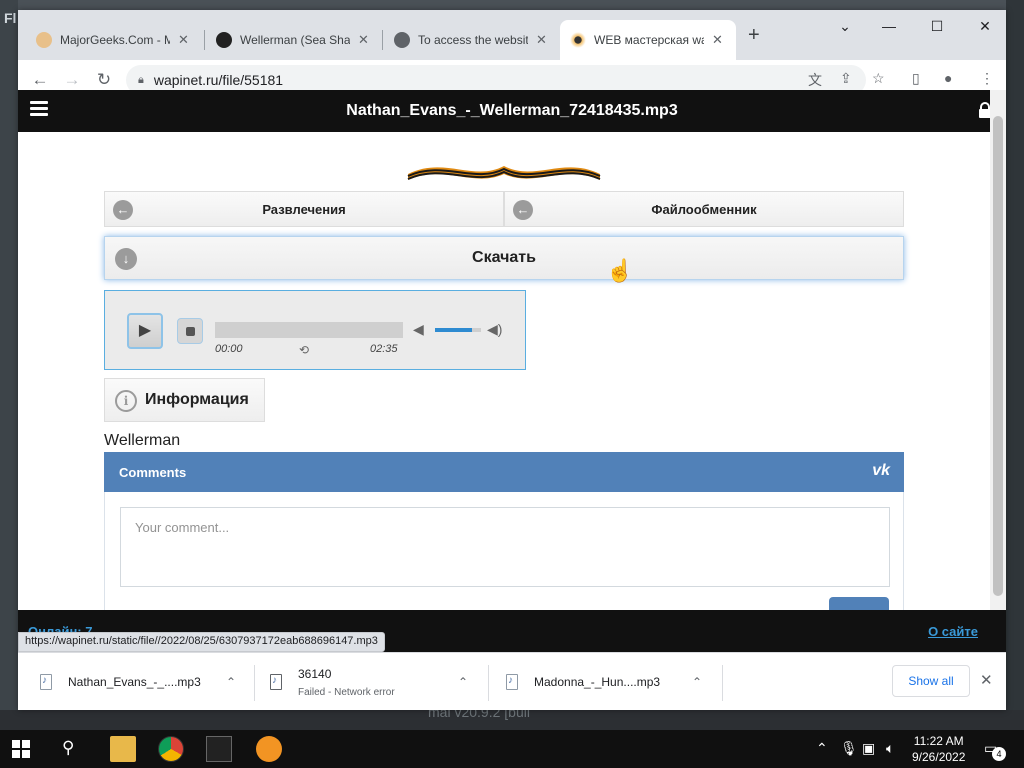 This screenshot has width=1024, height=768. I want to click on menu-kebab-icon: ⋮, so click(987, 78).